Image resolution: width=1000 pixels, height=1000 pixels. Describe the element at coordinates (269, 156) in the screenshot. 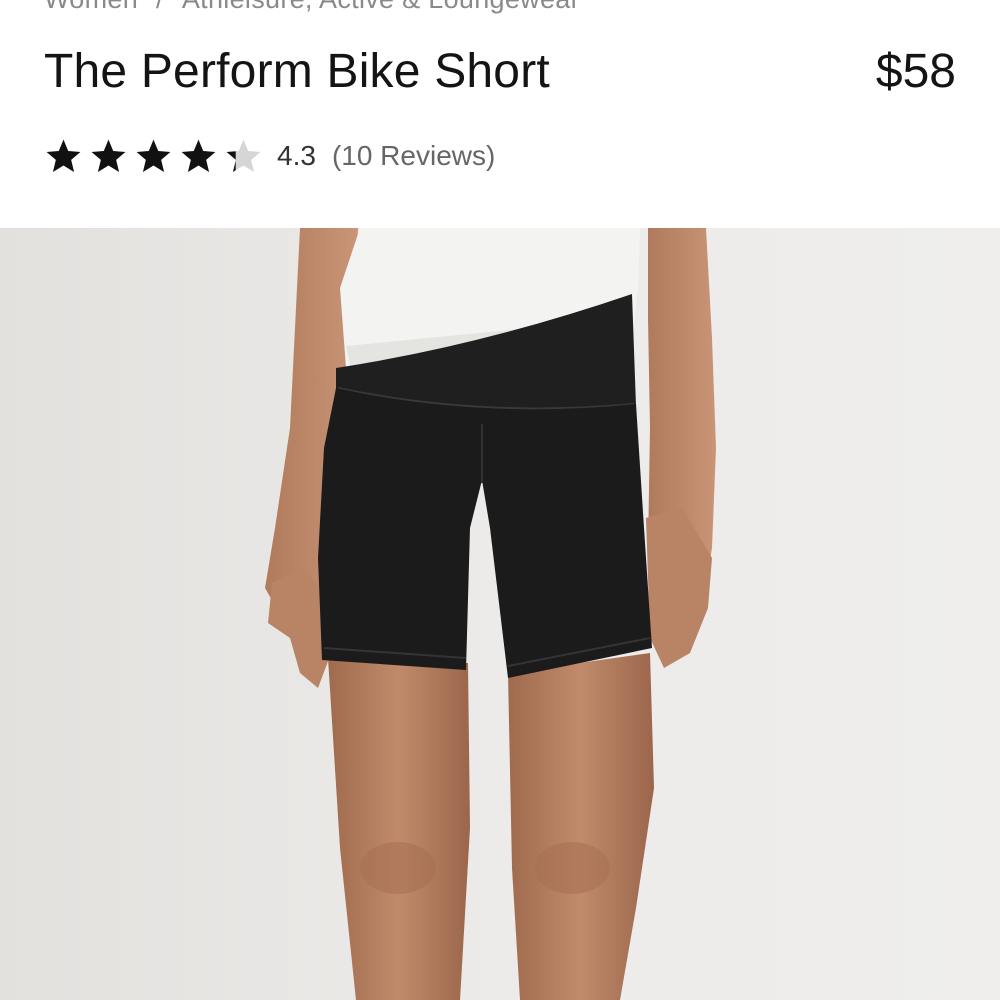

I see `product-rating: 4.3 (10 Reviews)` at that location.